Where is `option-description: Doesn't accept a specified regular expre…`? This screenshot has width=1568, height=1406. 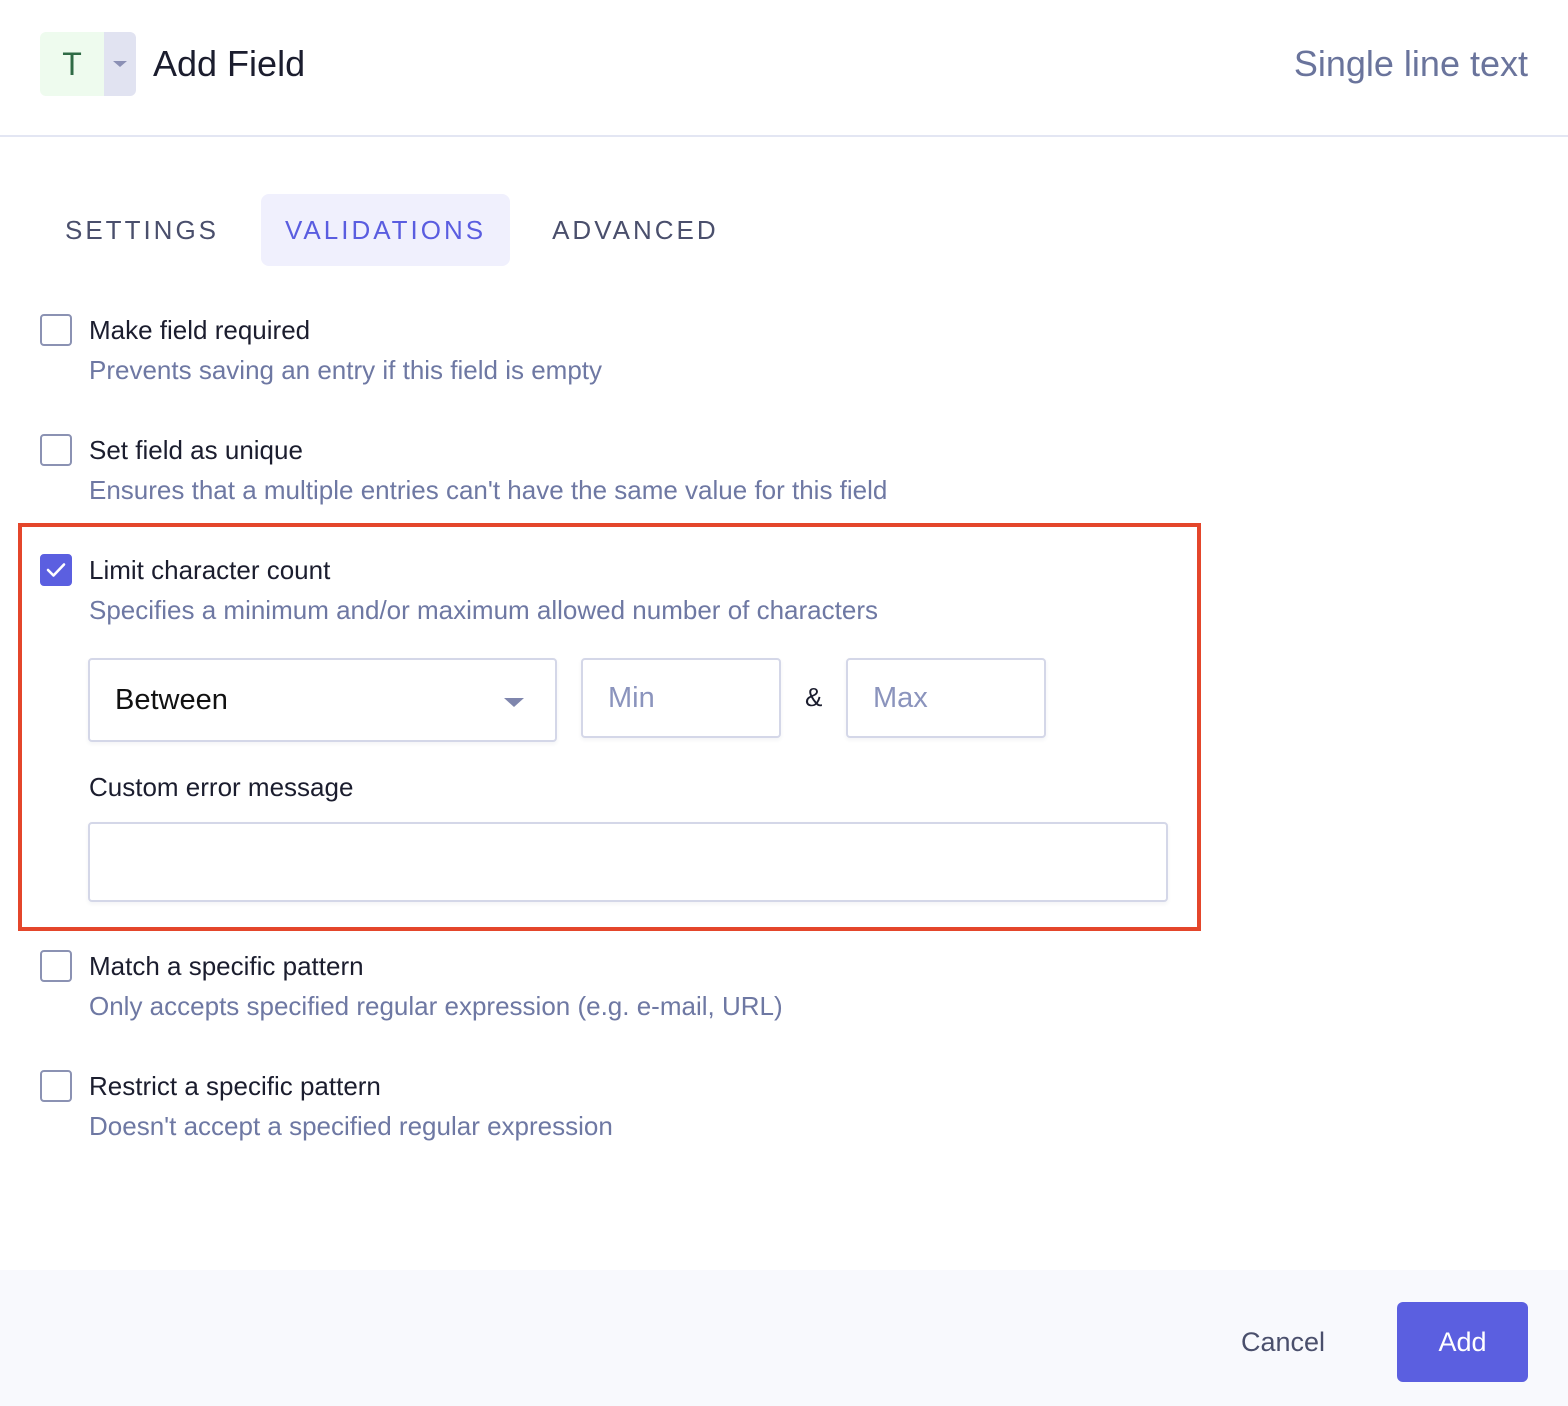 option-description: Doesn't accept a specified regular expre… is located at coordinates (351, 1126).